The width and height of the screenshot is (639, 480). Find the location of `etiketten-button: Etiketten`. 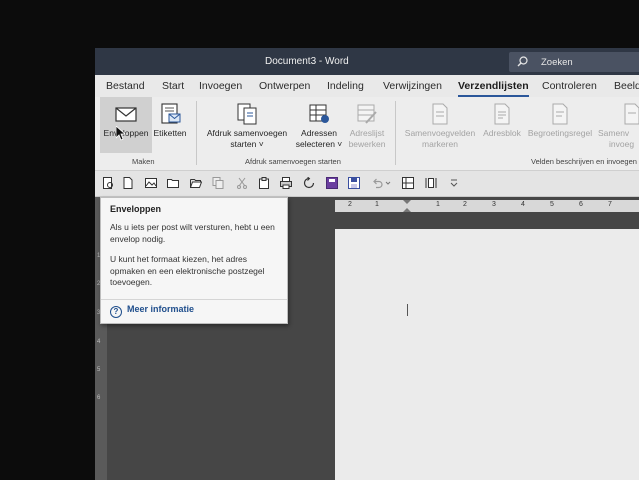

etiketten-button: Etiketten is located at coordinates (170, 121).